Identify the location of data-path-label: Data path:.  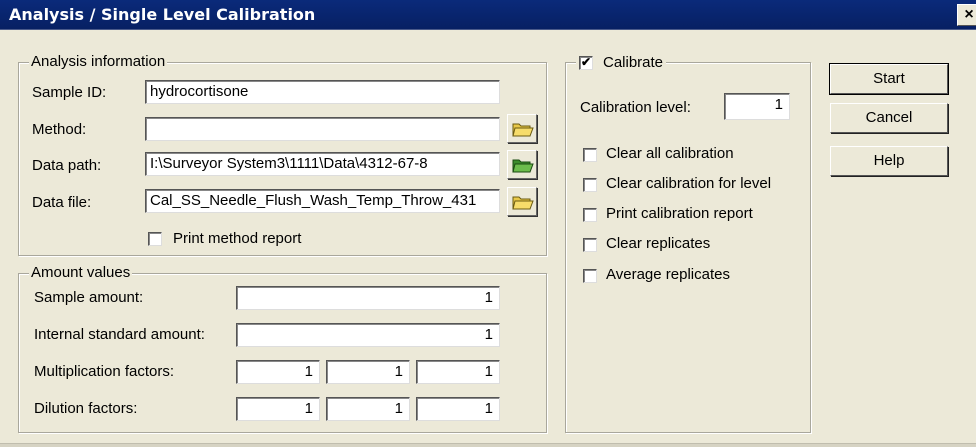
(67, 165).